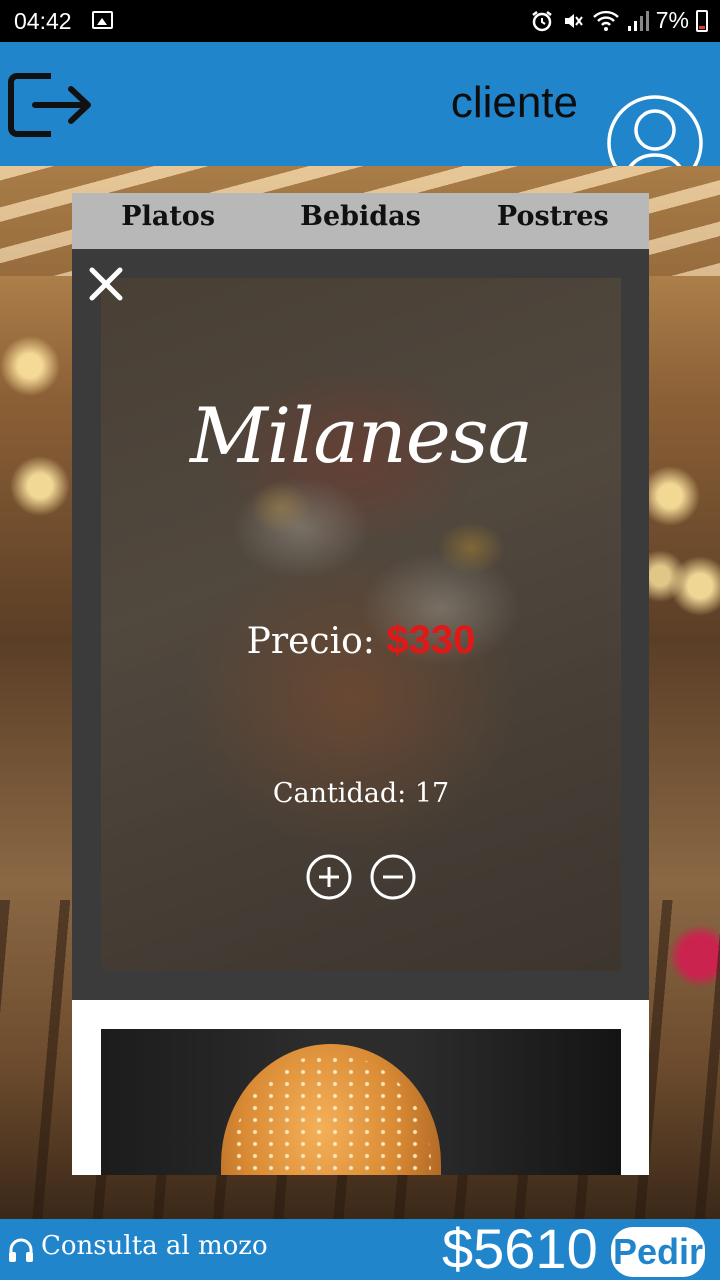 The width and height of the screenshot is (720, 1280). I want to click on category-tabs: Platos Bebidas Postres, so click(360, 221).